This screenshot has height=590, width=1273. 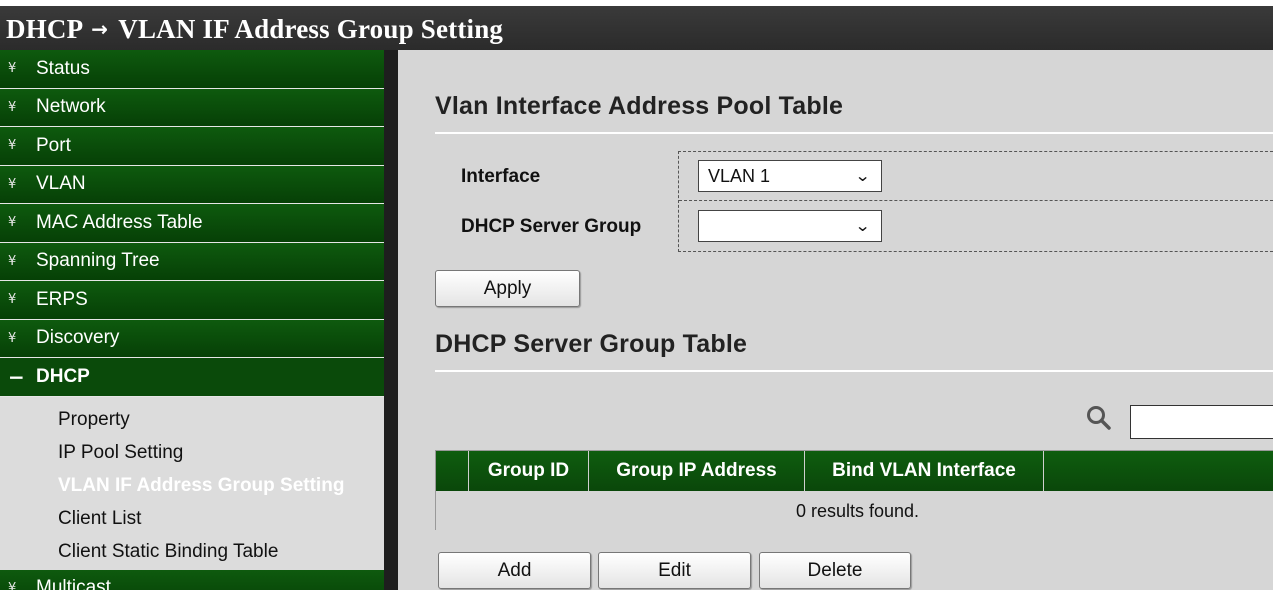 I want to click on sidebar-item-erps: ¥ ERPS, so click(x=192, y=300).